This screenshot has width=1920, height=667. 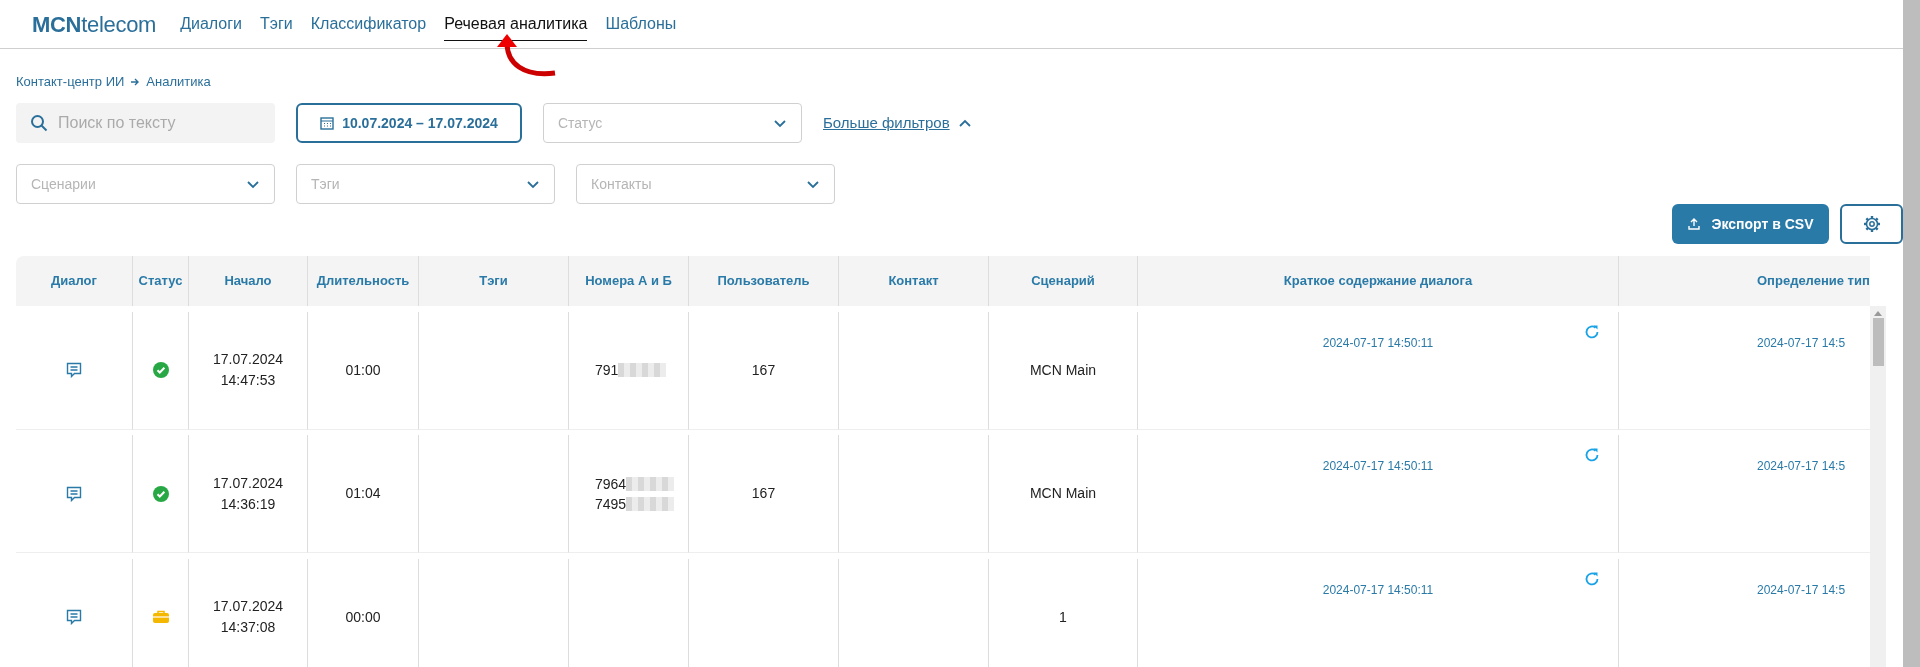 I want to click on table-cell-text: 14:37:08, so click(x=248, y=628).